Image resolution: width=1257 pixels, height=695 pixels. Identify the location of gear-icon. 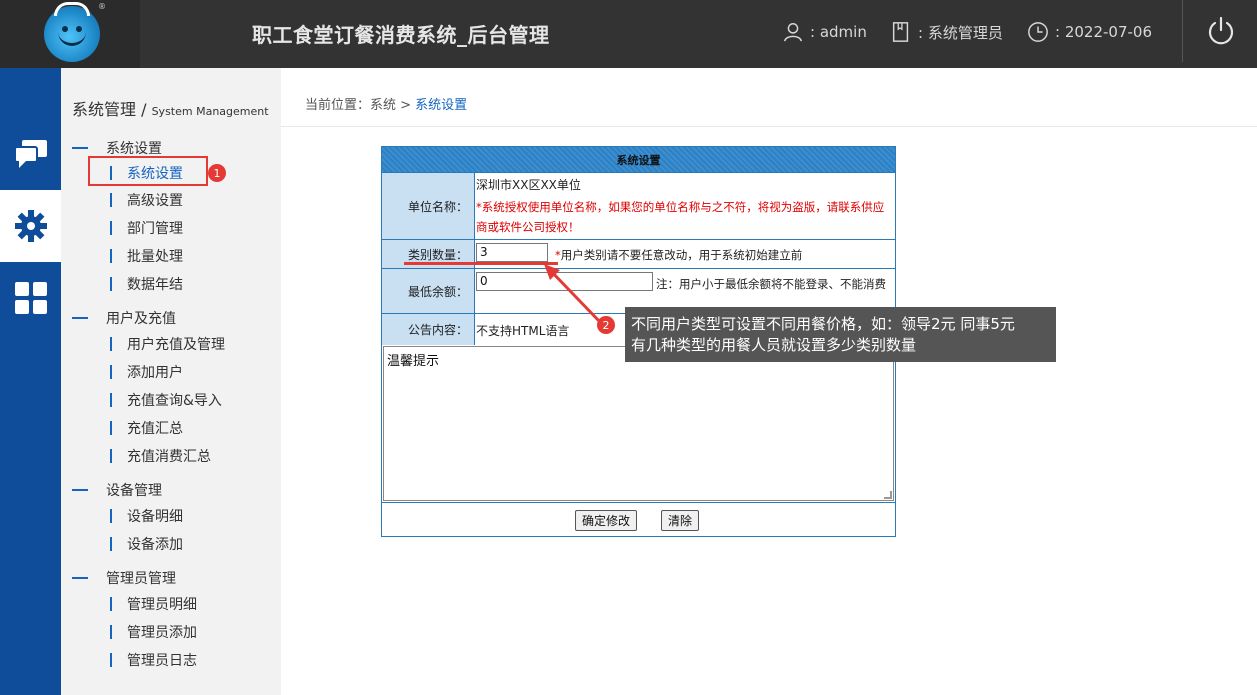
(30, 226).